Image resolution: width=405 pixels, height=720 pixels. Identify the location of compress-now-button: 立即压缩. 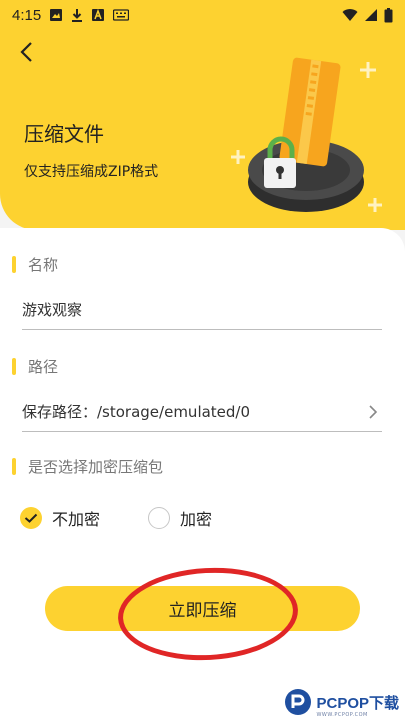
(202, 608).